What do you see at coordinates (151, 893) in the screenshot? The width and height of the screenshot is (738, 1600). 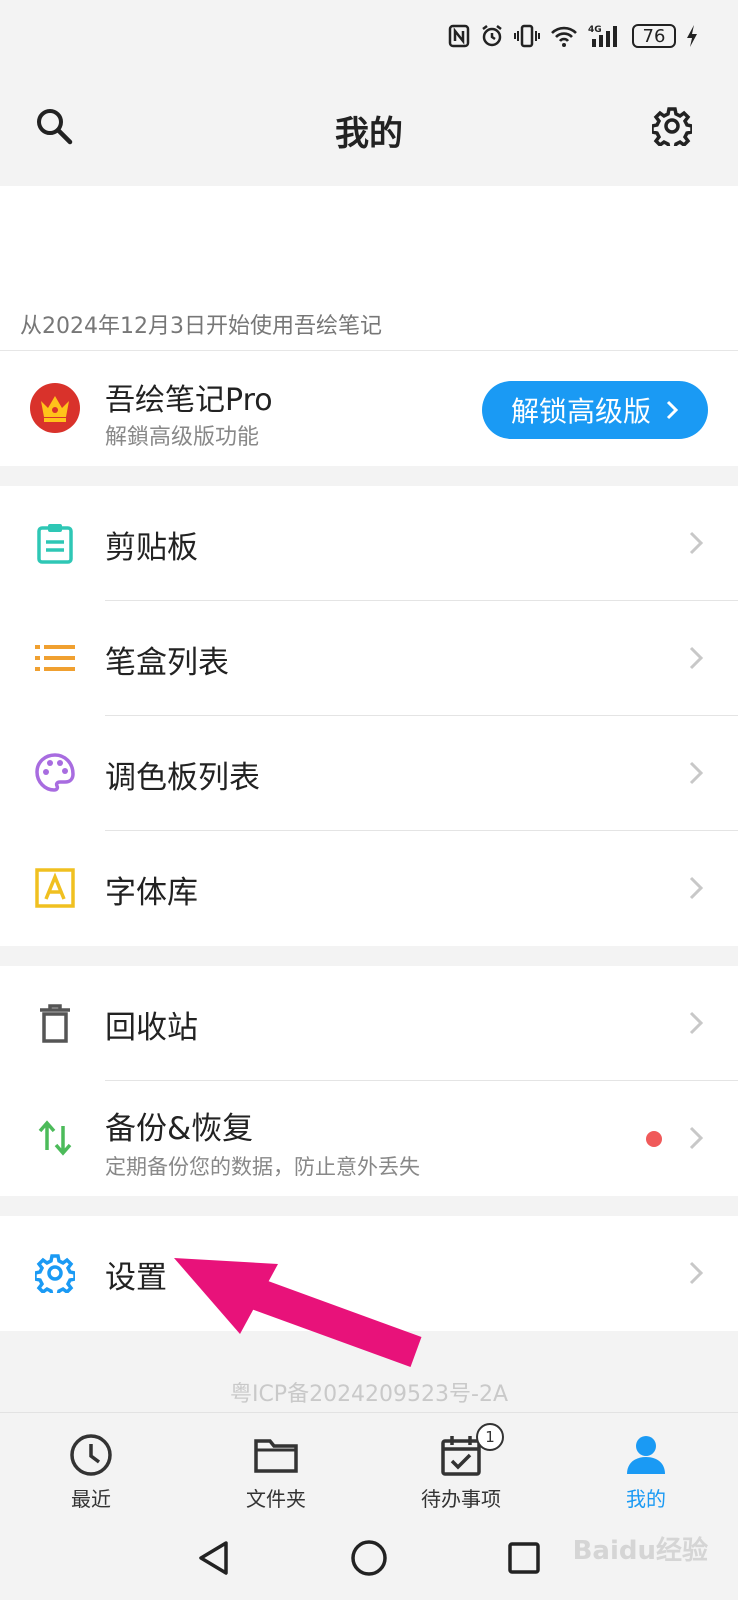 I see `menu-label: 字体库` at bounding box center [151, 893].